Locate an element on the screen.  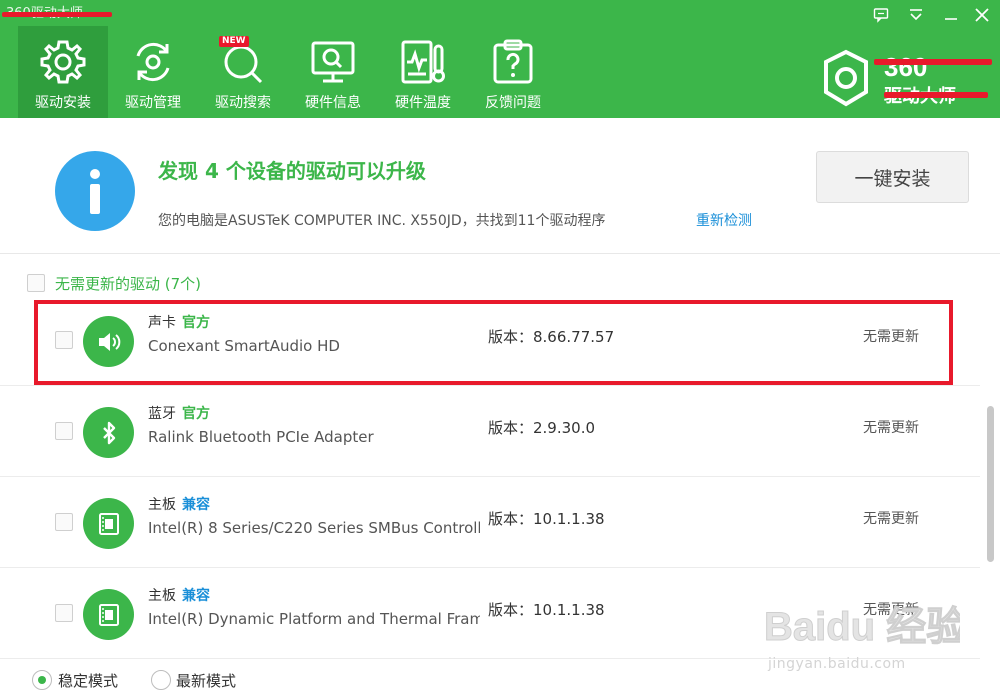
tab-label: 驱动搜索 is located at coordinates (243, 103).